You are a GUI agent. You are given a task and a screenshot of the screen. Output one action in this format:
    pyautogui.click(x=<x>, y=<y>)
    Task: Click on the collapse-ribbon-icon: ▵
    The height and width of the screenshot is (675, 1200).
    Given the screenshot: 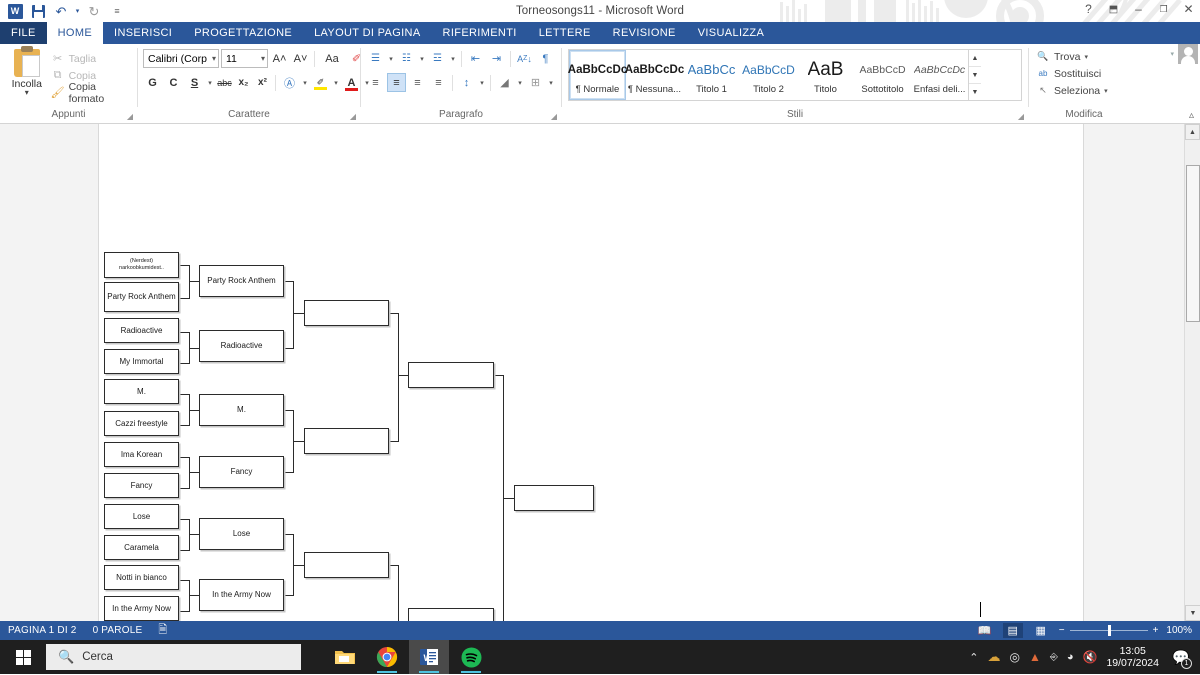 What is the action you would take?
    pyautogui.click(x=1191, y=115)
    